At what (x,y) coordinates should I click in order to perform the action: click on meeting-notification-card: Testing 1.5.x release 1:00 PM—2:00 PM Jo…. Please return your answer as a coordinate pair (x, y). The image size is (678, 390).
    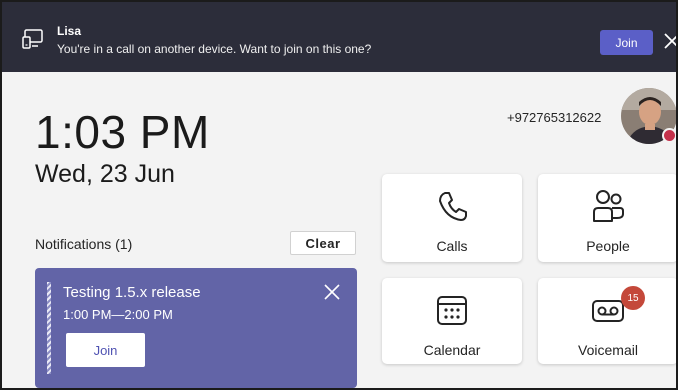
    Looking at the image, I should click on (196, 328).